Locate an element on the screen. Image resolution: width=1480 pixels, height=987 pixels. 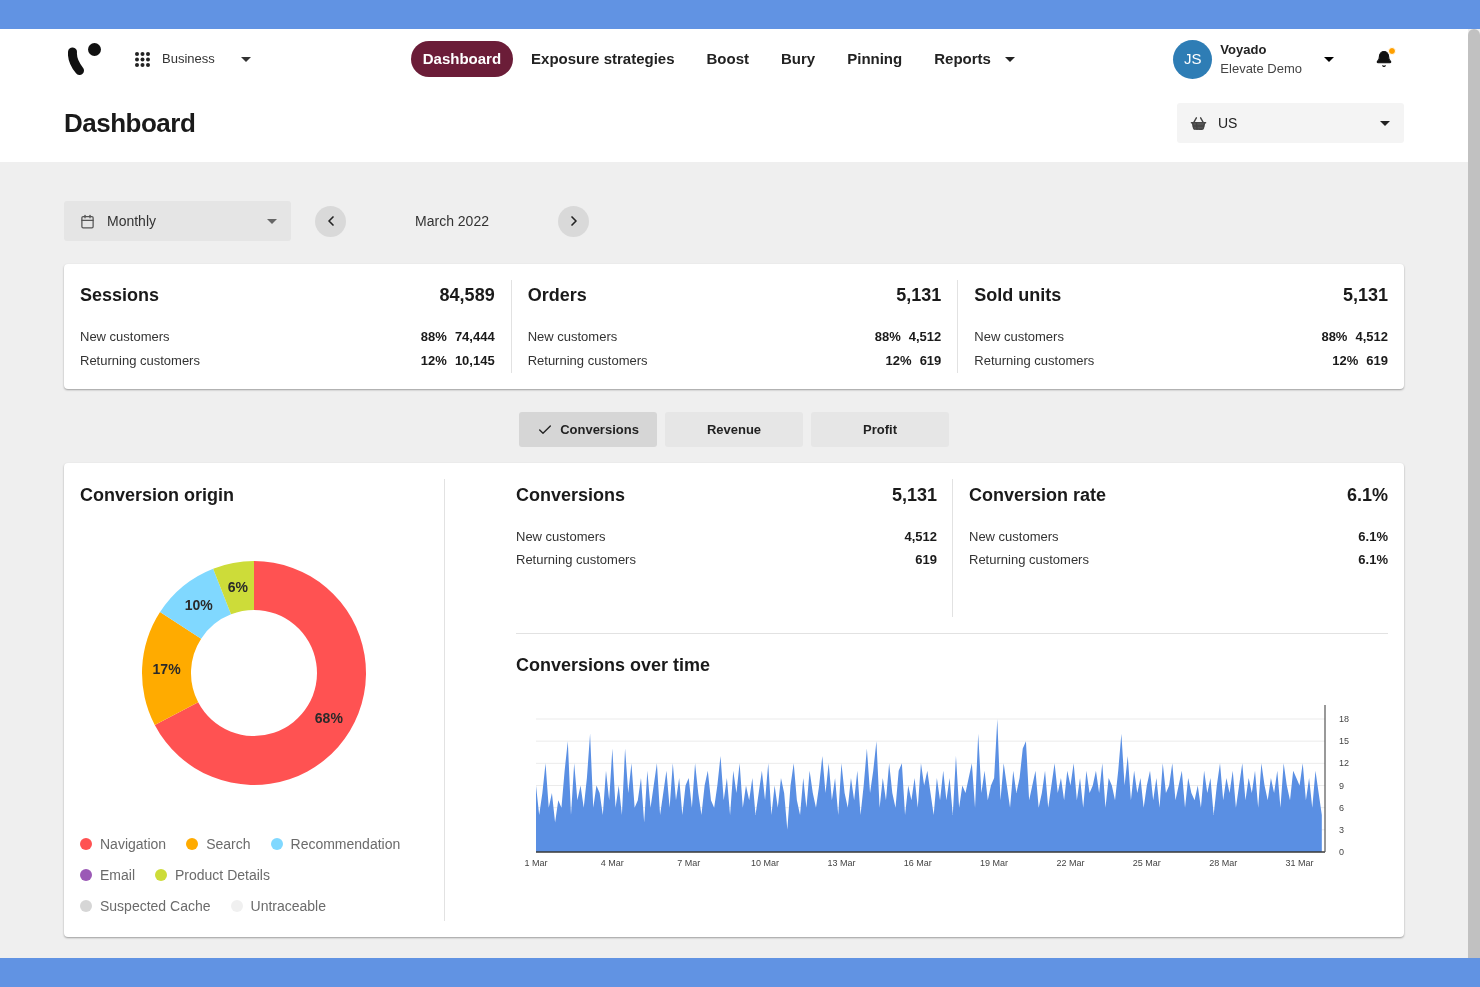
legend-label: Recommendation is located at coordinates (345, 844).